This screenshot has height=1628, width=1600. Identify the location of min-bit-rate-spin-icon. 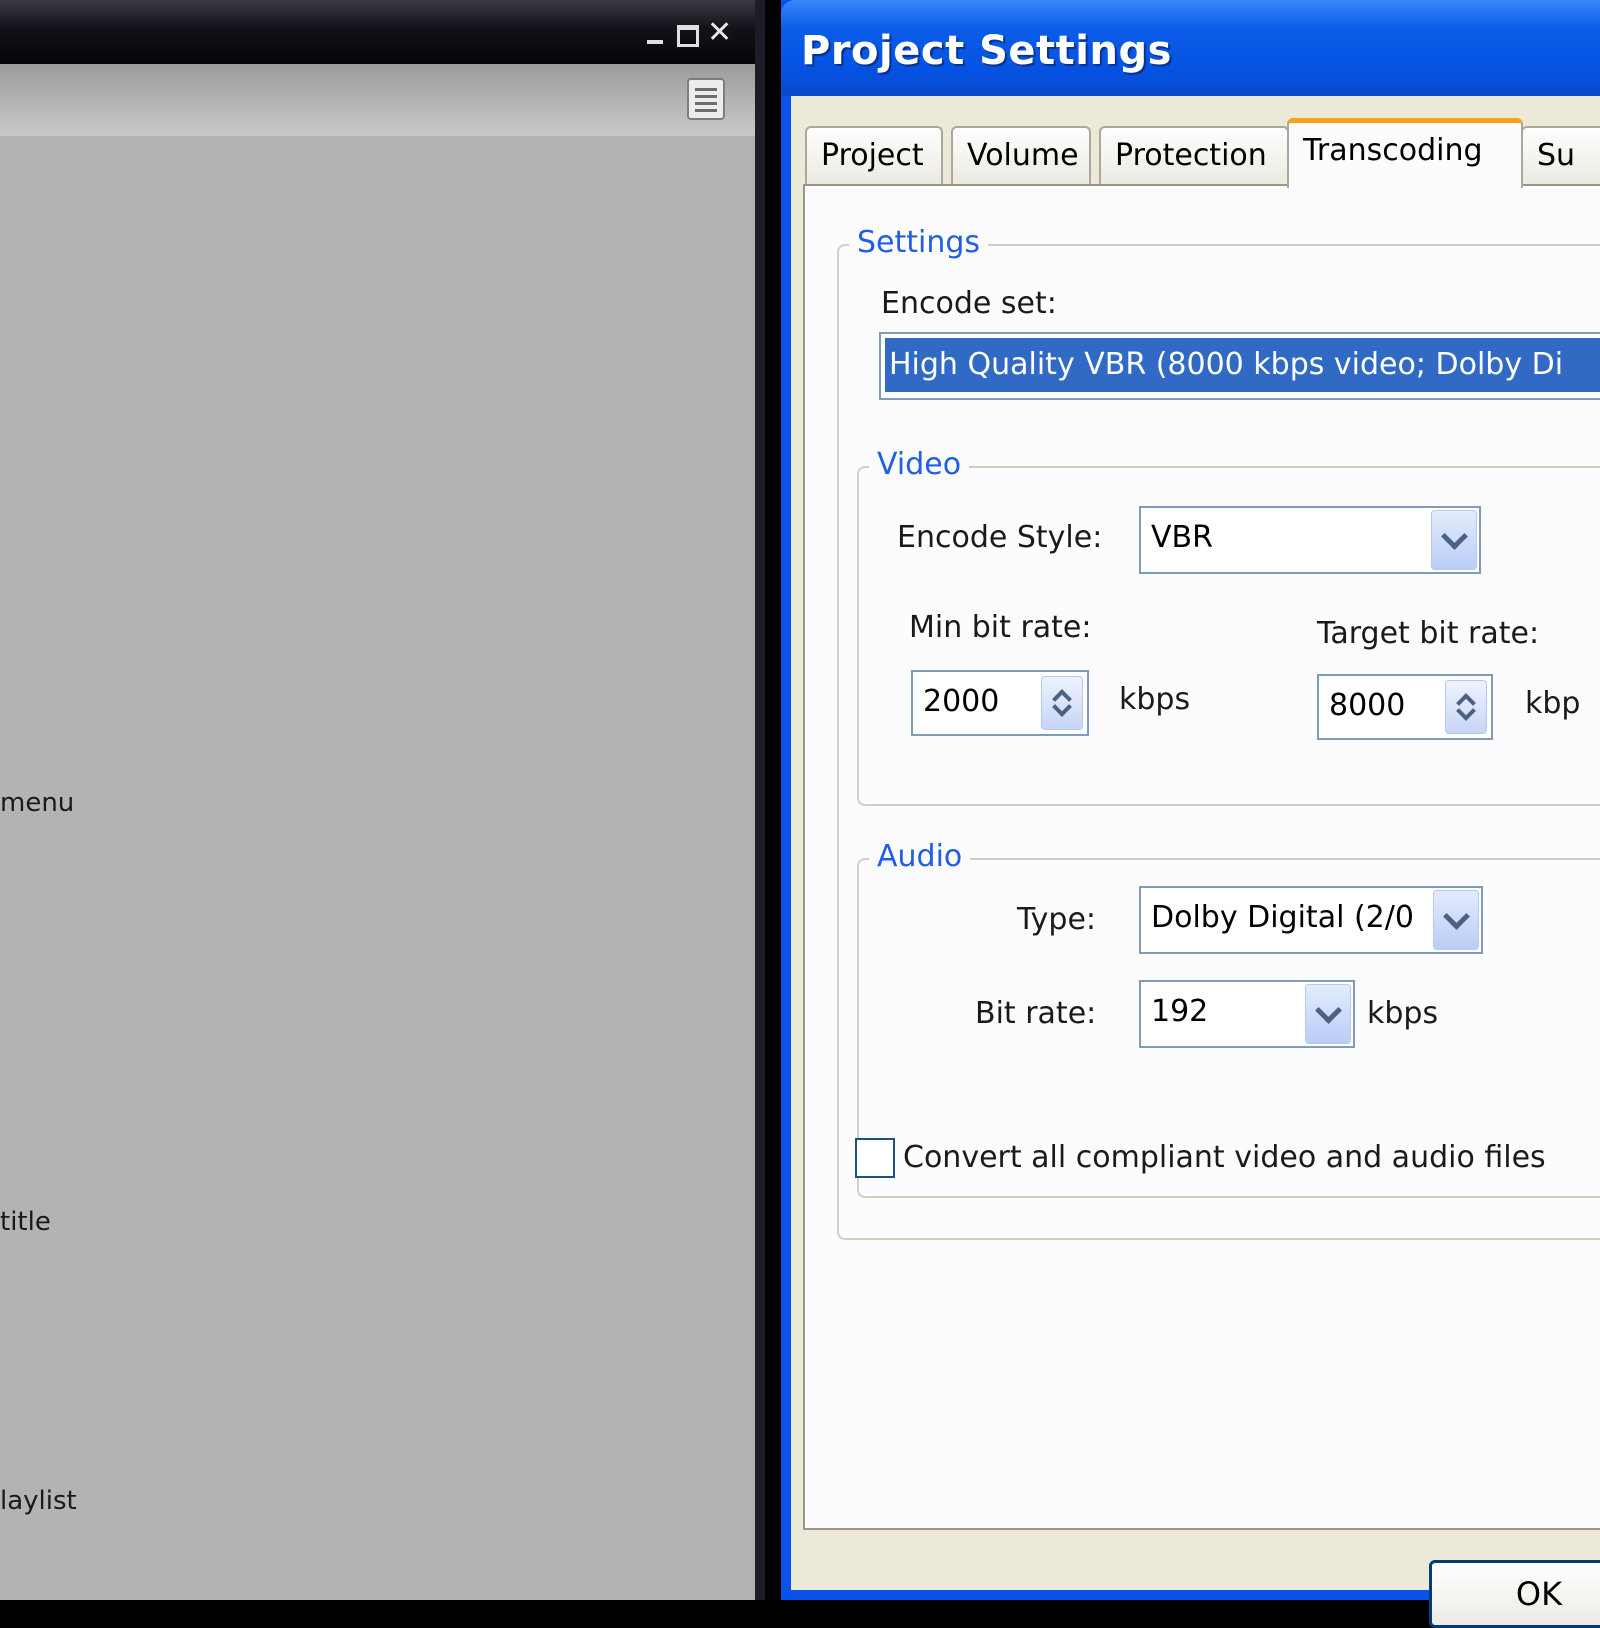
(1062, 703).